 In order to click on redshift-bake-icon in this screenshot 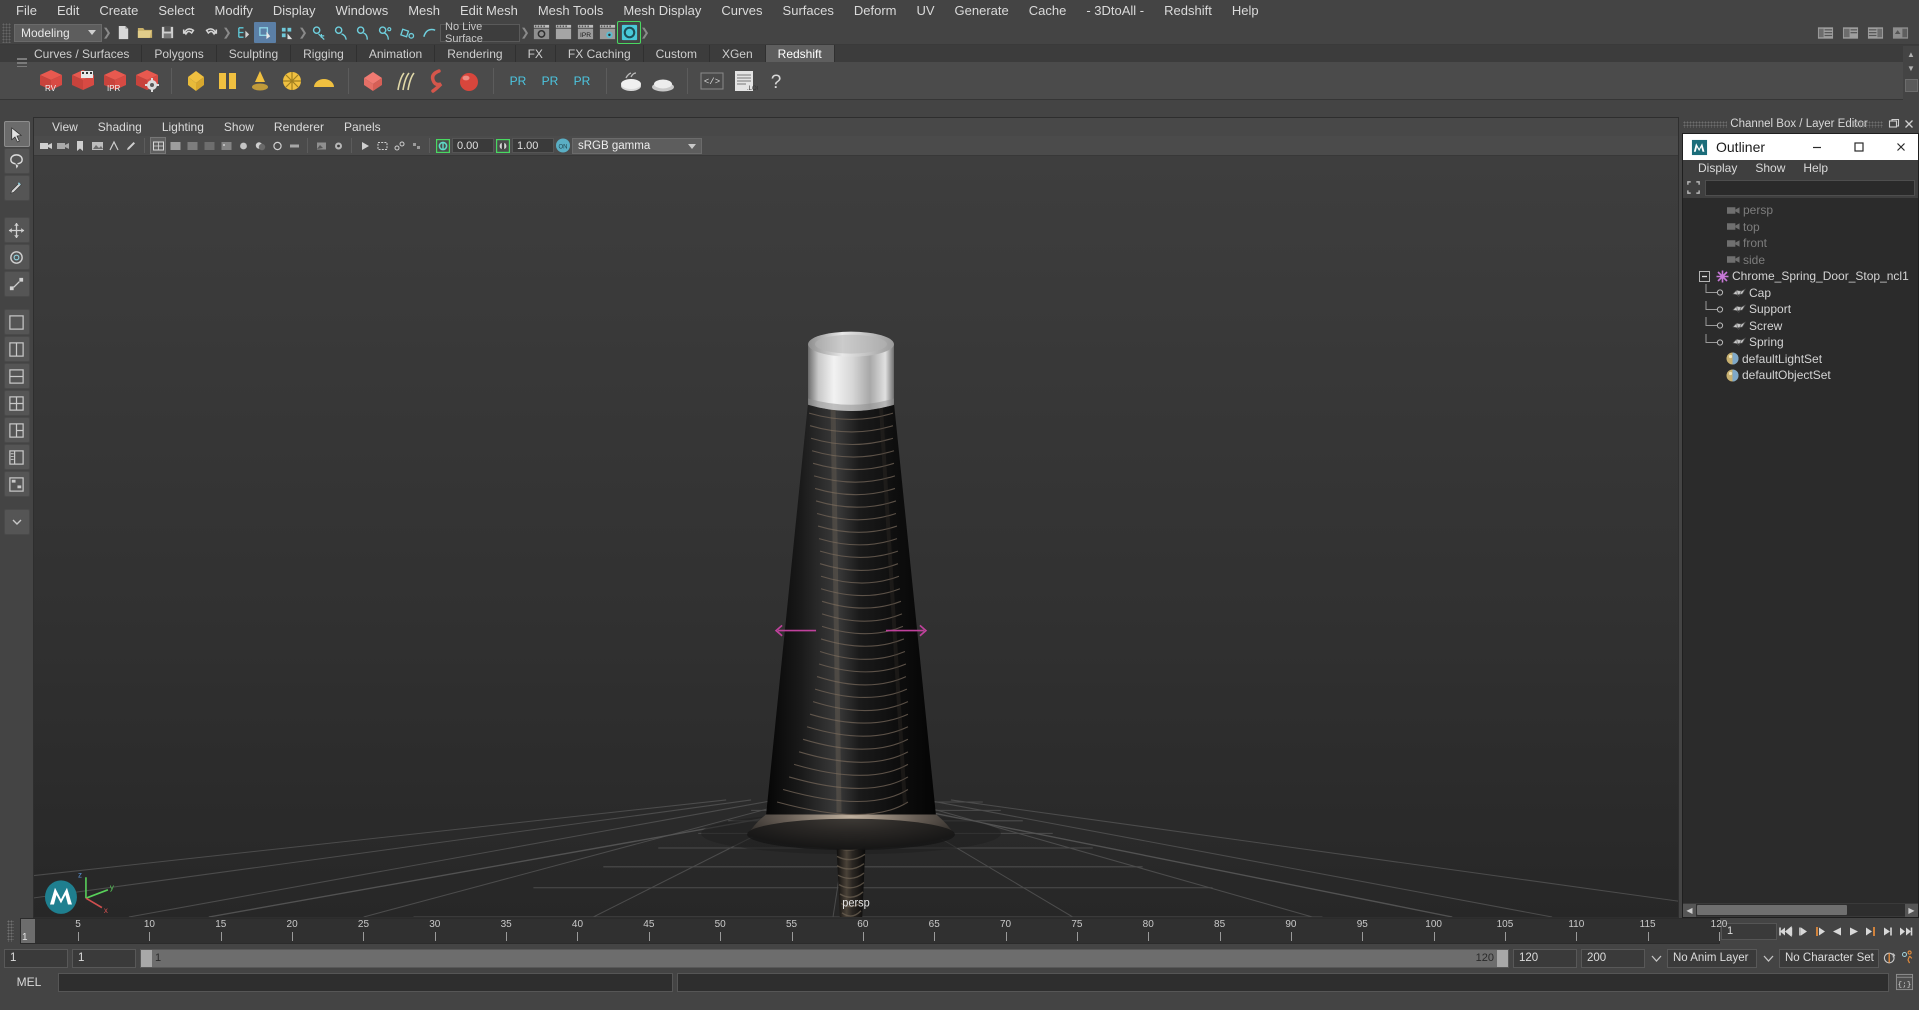, I will do `click(631, 81)`.